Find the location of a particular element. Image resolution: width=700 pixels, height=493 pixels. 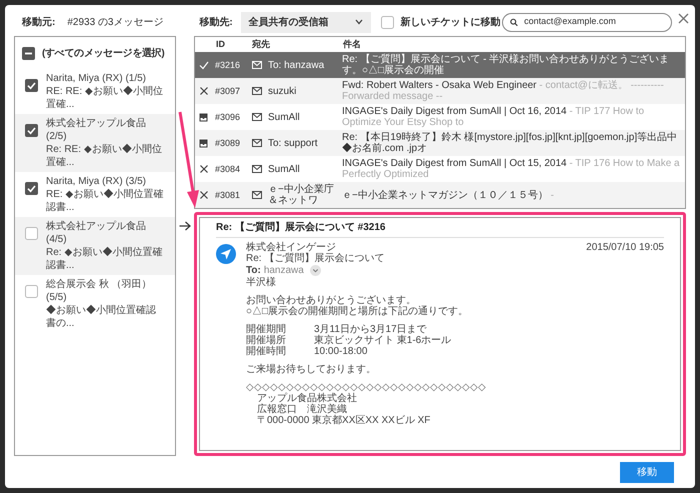

column-header: ID is located at coordinates (230, 44).